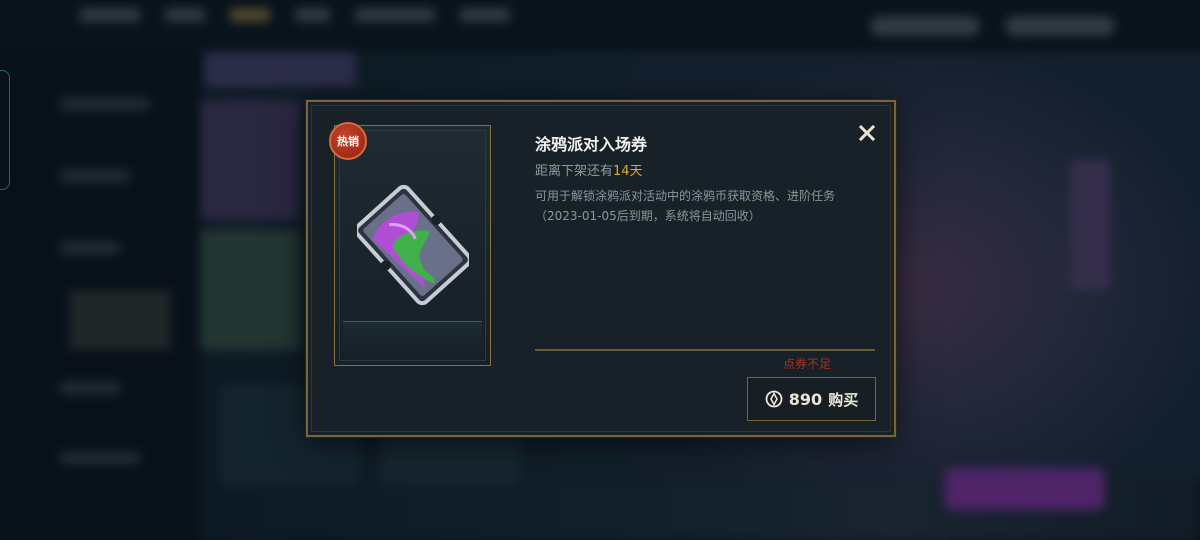  What do you see at coordinates (348, 141) in the screenshot?
I see `hot-sale-badge: 热销` at bounding box center [348, 141].